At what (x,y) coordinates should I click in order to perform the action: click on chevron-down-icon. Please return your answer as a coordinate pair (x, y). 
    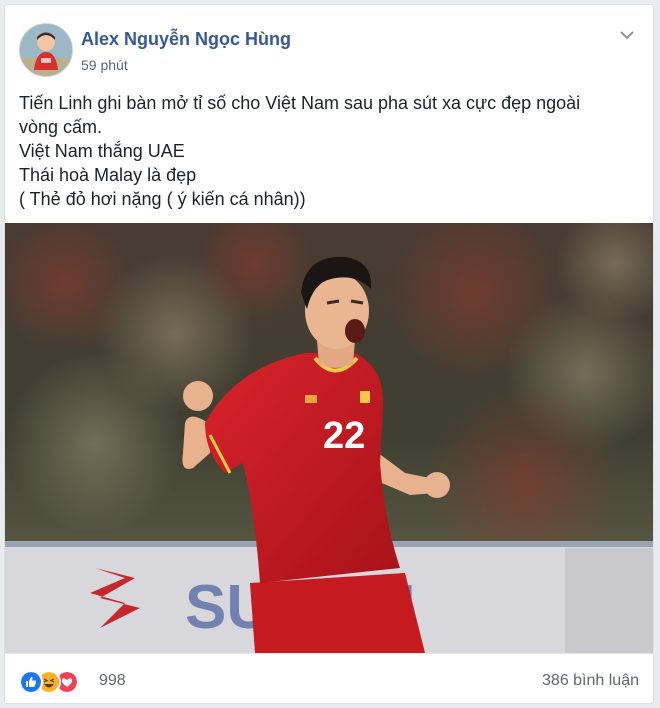
    Looking at the image, I should click on (627, 35).